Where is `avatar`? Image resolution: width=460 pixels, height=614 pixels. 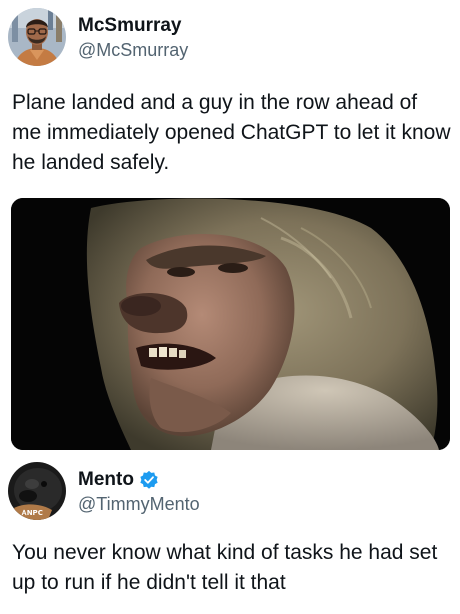
avatar is located at coordinates (37, 37).